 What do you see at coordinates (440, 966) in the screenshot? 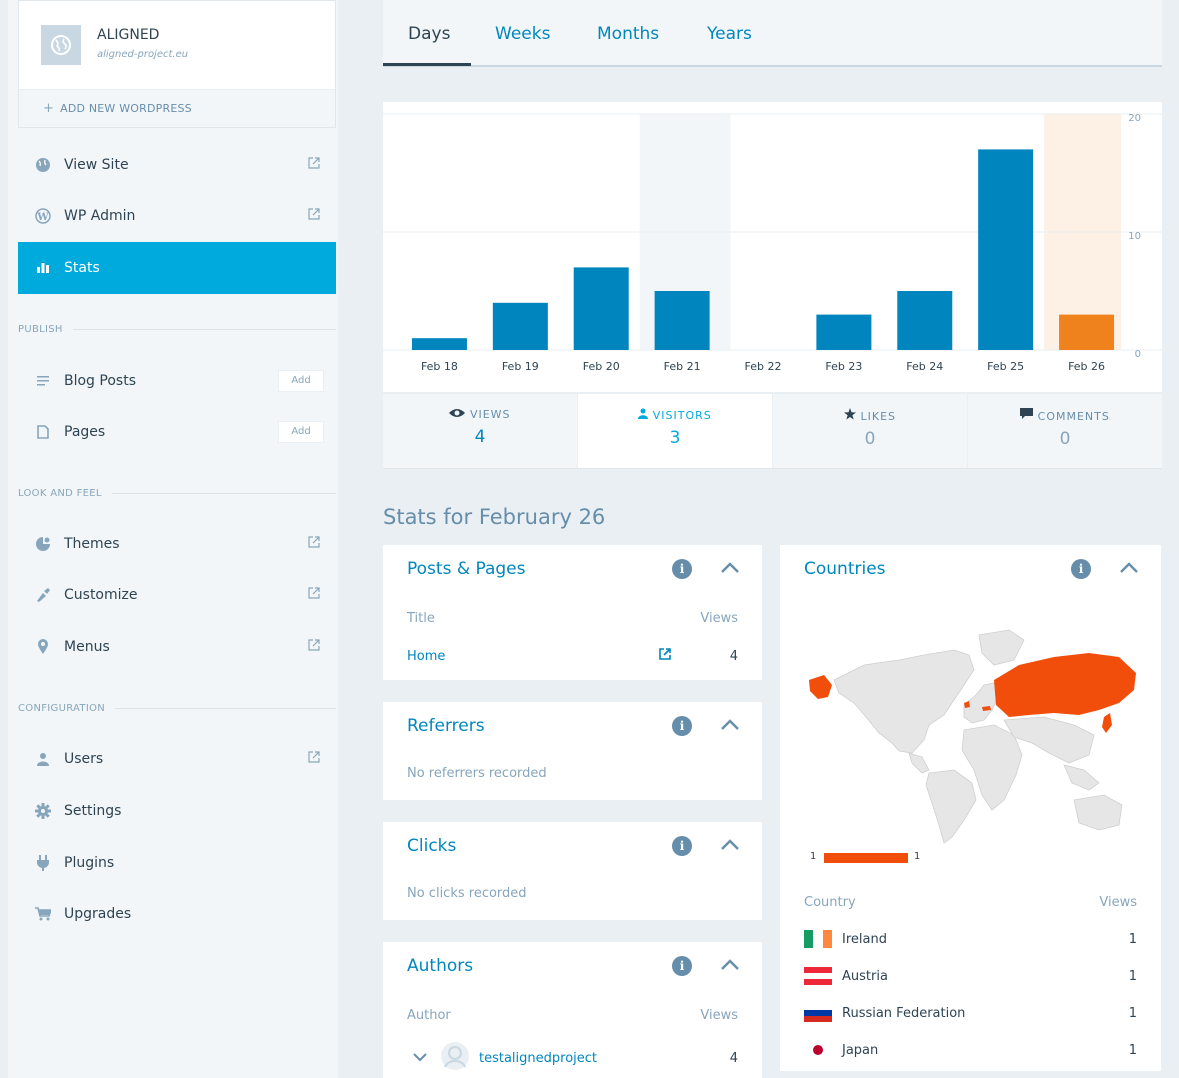
I see `module-title: Authors` at bounding box center [440, 966].